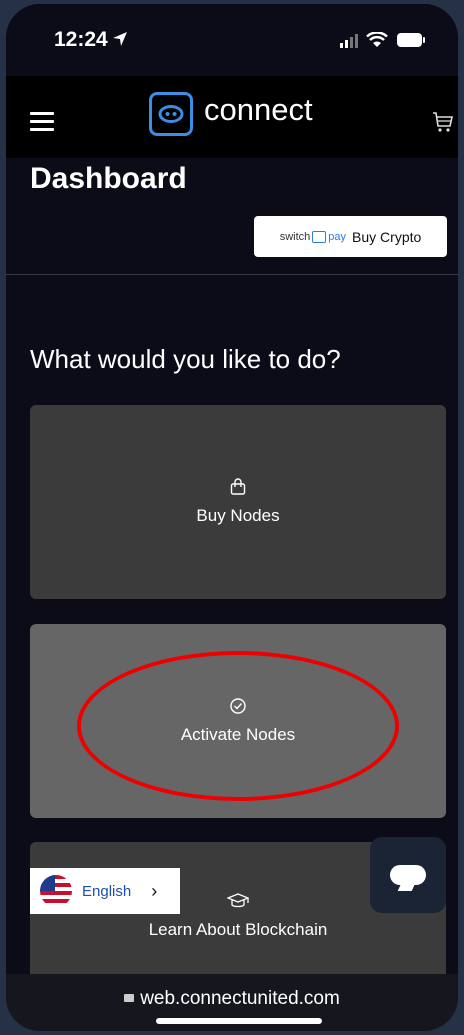 The height and width of the screenshot is (1035, 464). What do you see at coordinates (120, 39) in the screenshot?
I see `location-arrow-icon` at bounding box center [120, 39].